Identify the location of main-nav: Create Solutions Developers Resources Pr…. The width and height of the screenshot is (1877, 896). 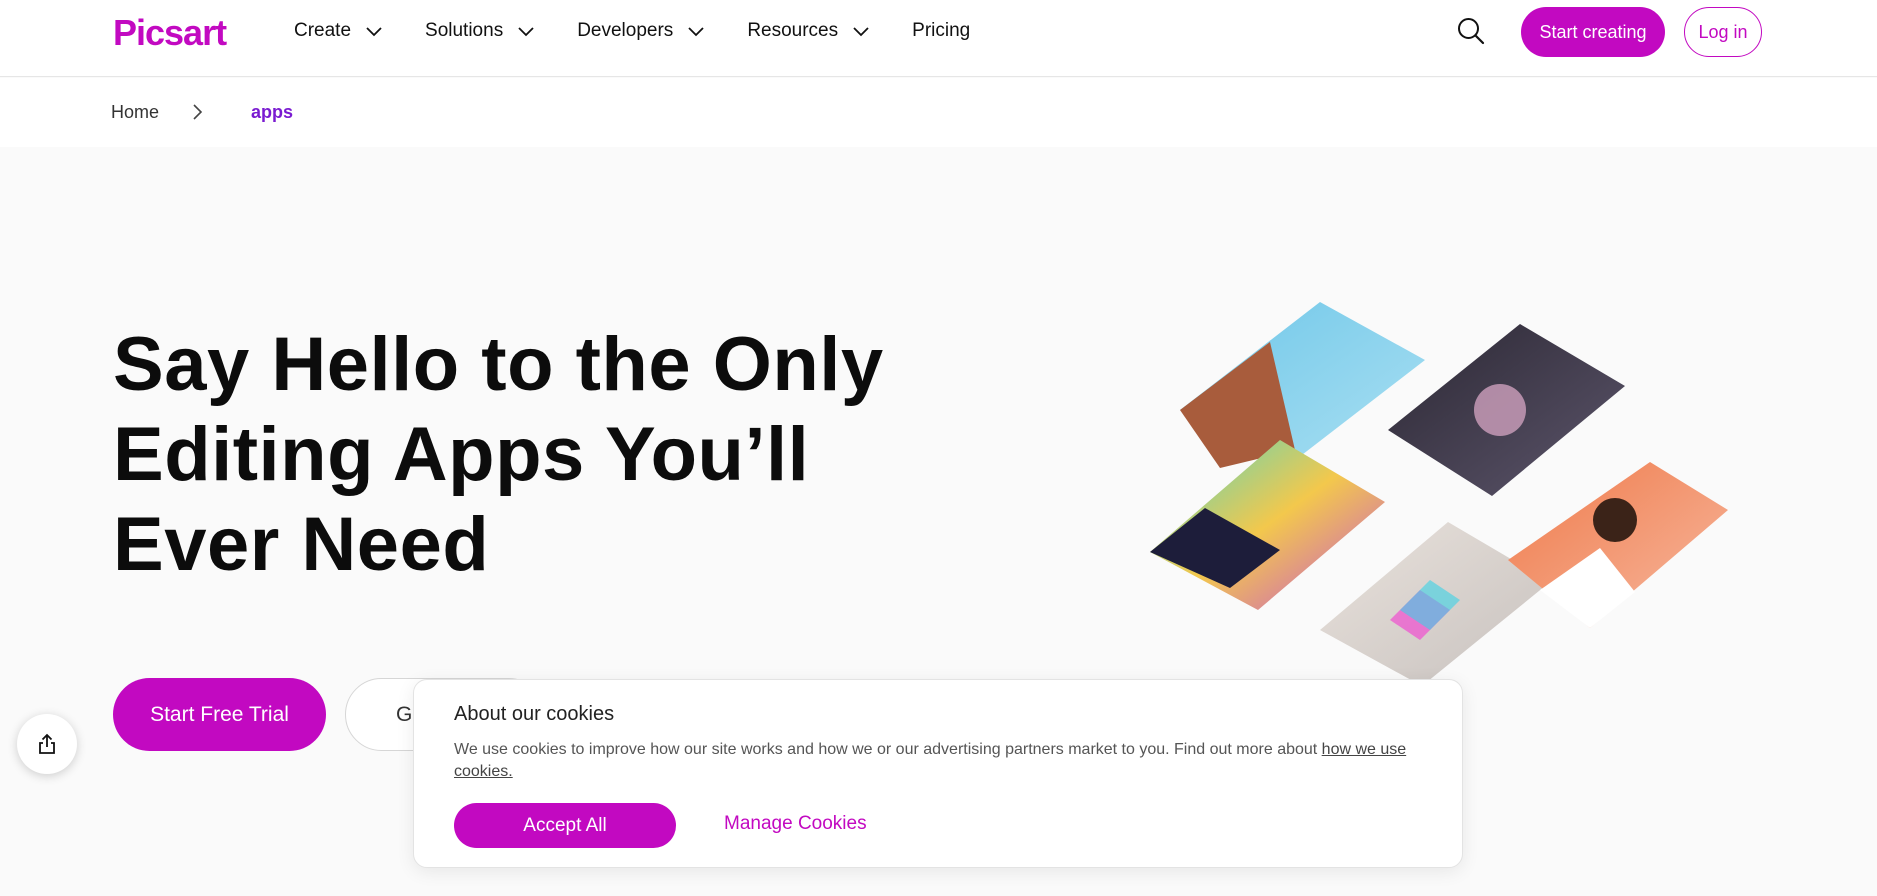
(653, 31).